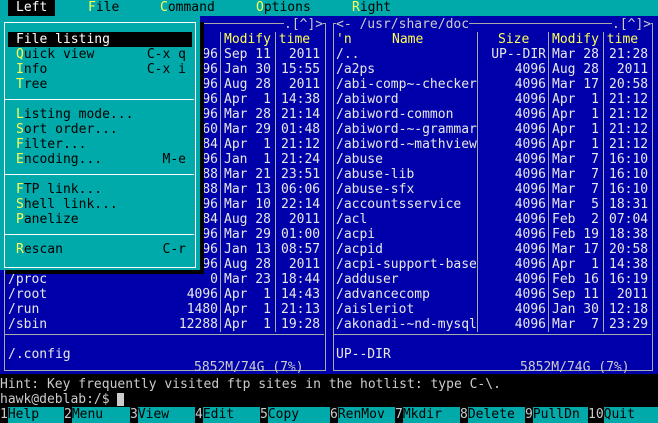 This screenshot has width=658, height=423. What do you see at coordinates (632, 24) in the screenshot?
I see `right-panel-title-tail: .[^]>` at bounding box center [632, 24].